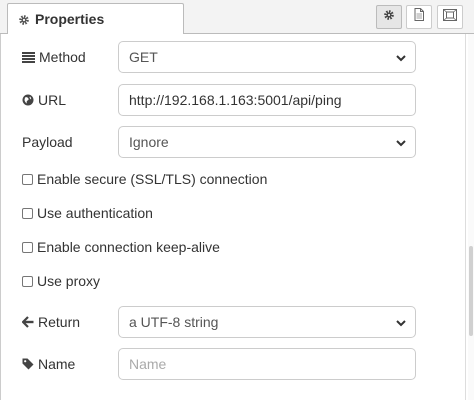 This screenshot has height=400, width=474. I want to click on proxy-checkbox-row: Use proxy, so click(61, 281).